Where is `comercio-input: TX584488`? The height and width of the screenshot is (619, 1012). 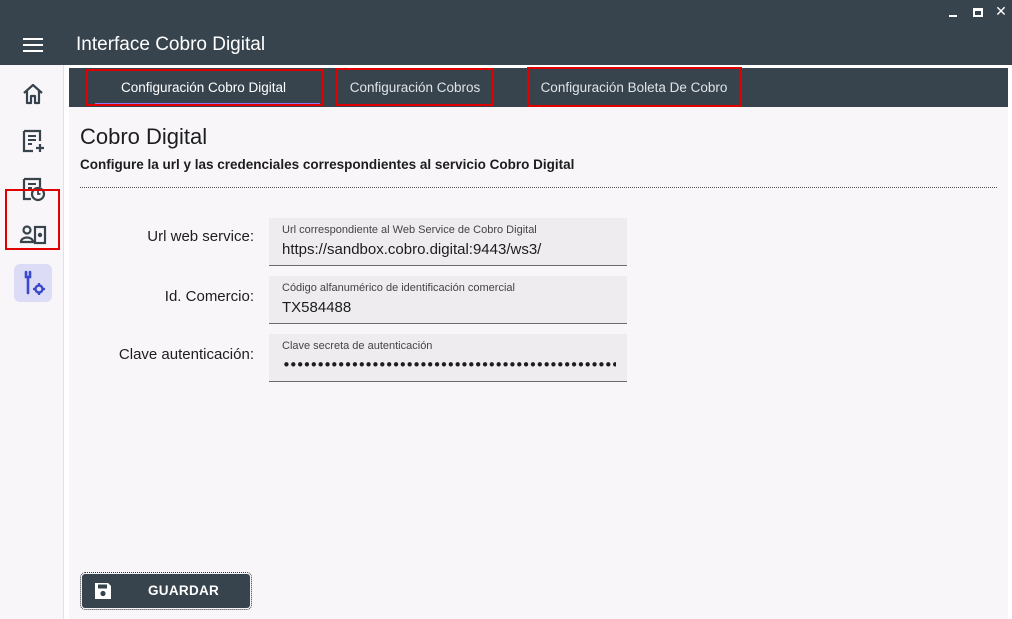 comercio-input: TX584488 is located at coordinates (316, 307).